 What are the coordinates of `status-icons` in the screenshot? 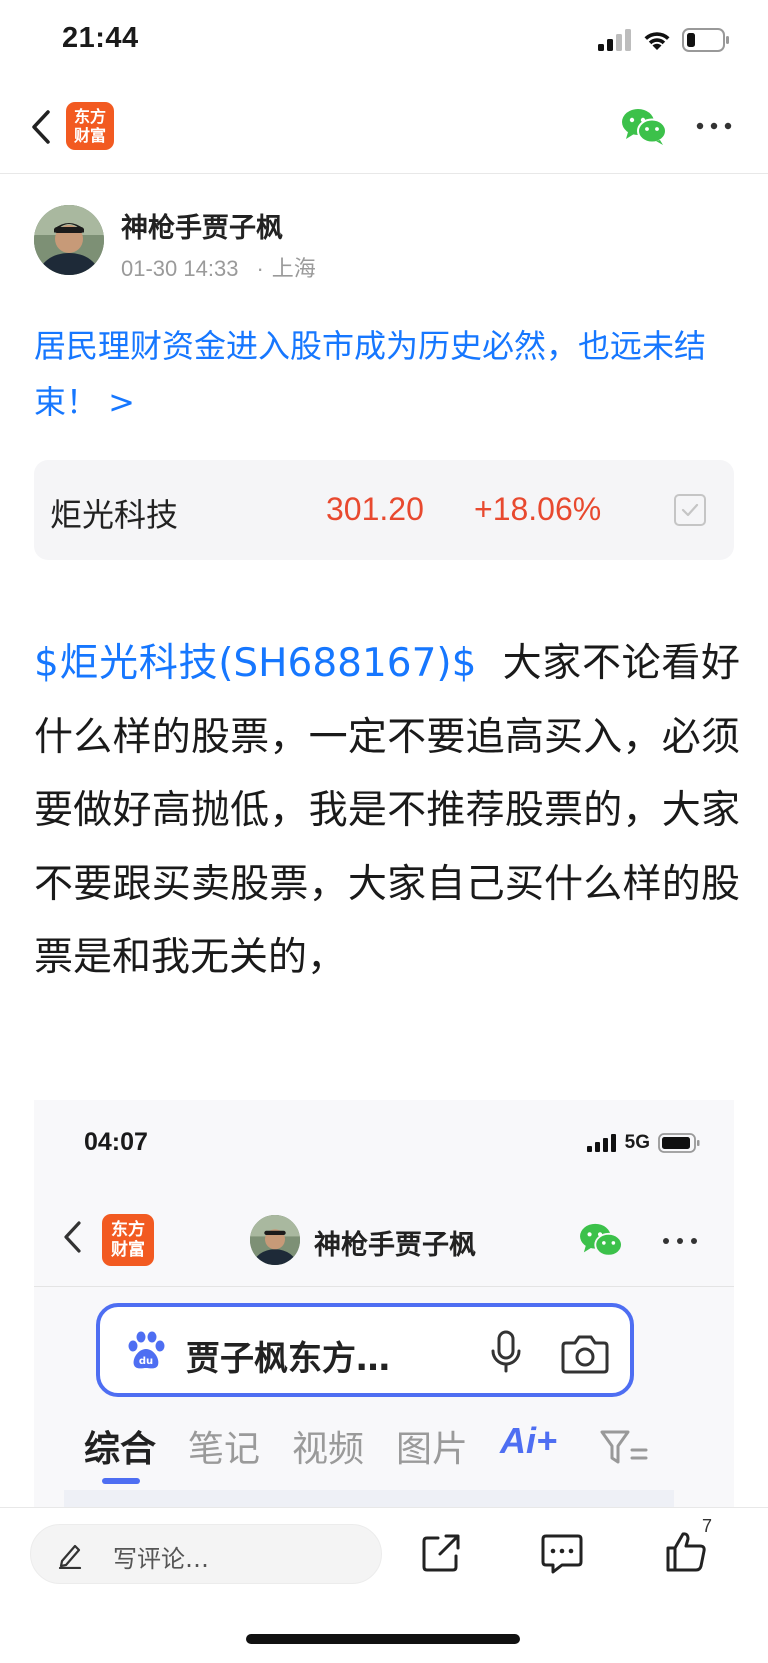 It's located at (664, 40).